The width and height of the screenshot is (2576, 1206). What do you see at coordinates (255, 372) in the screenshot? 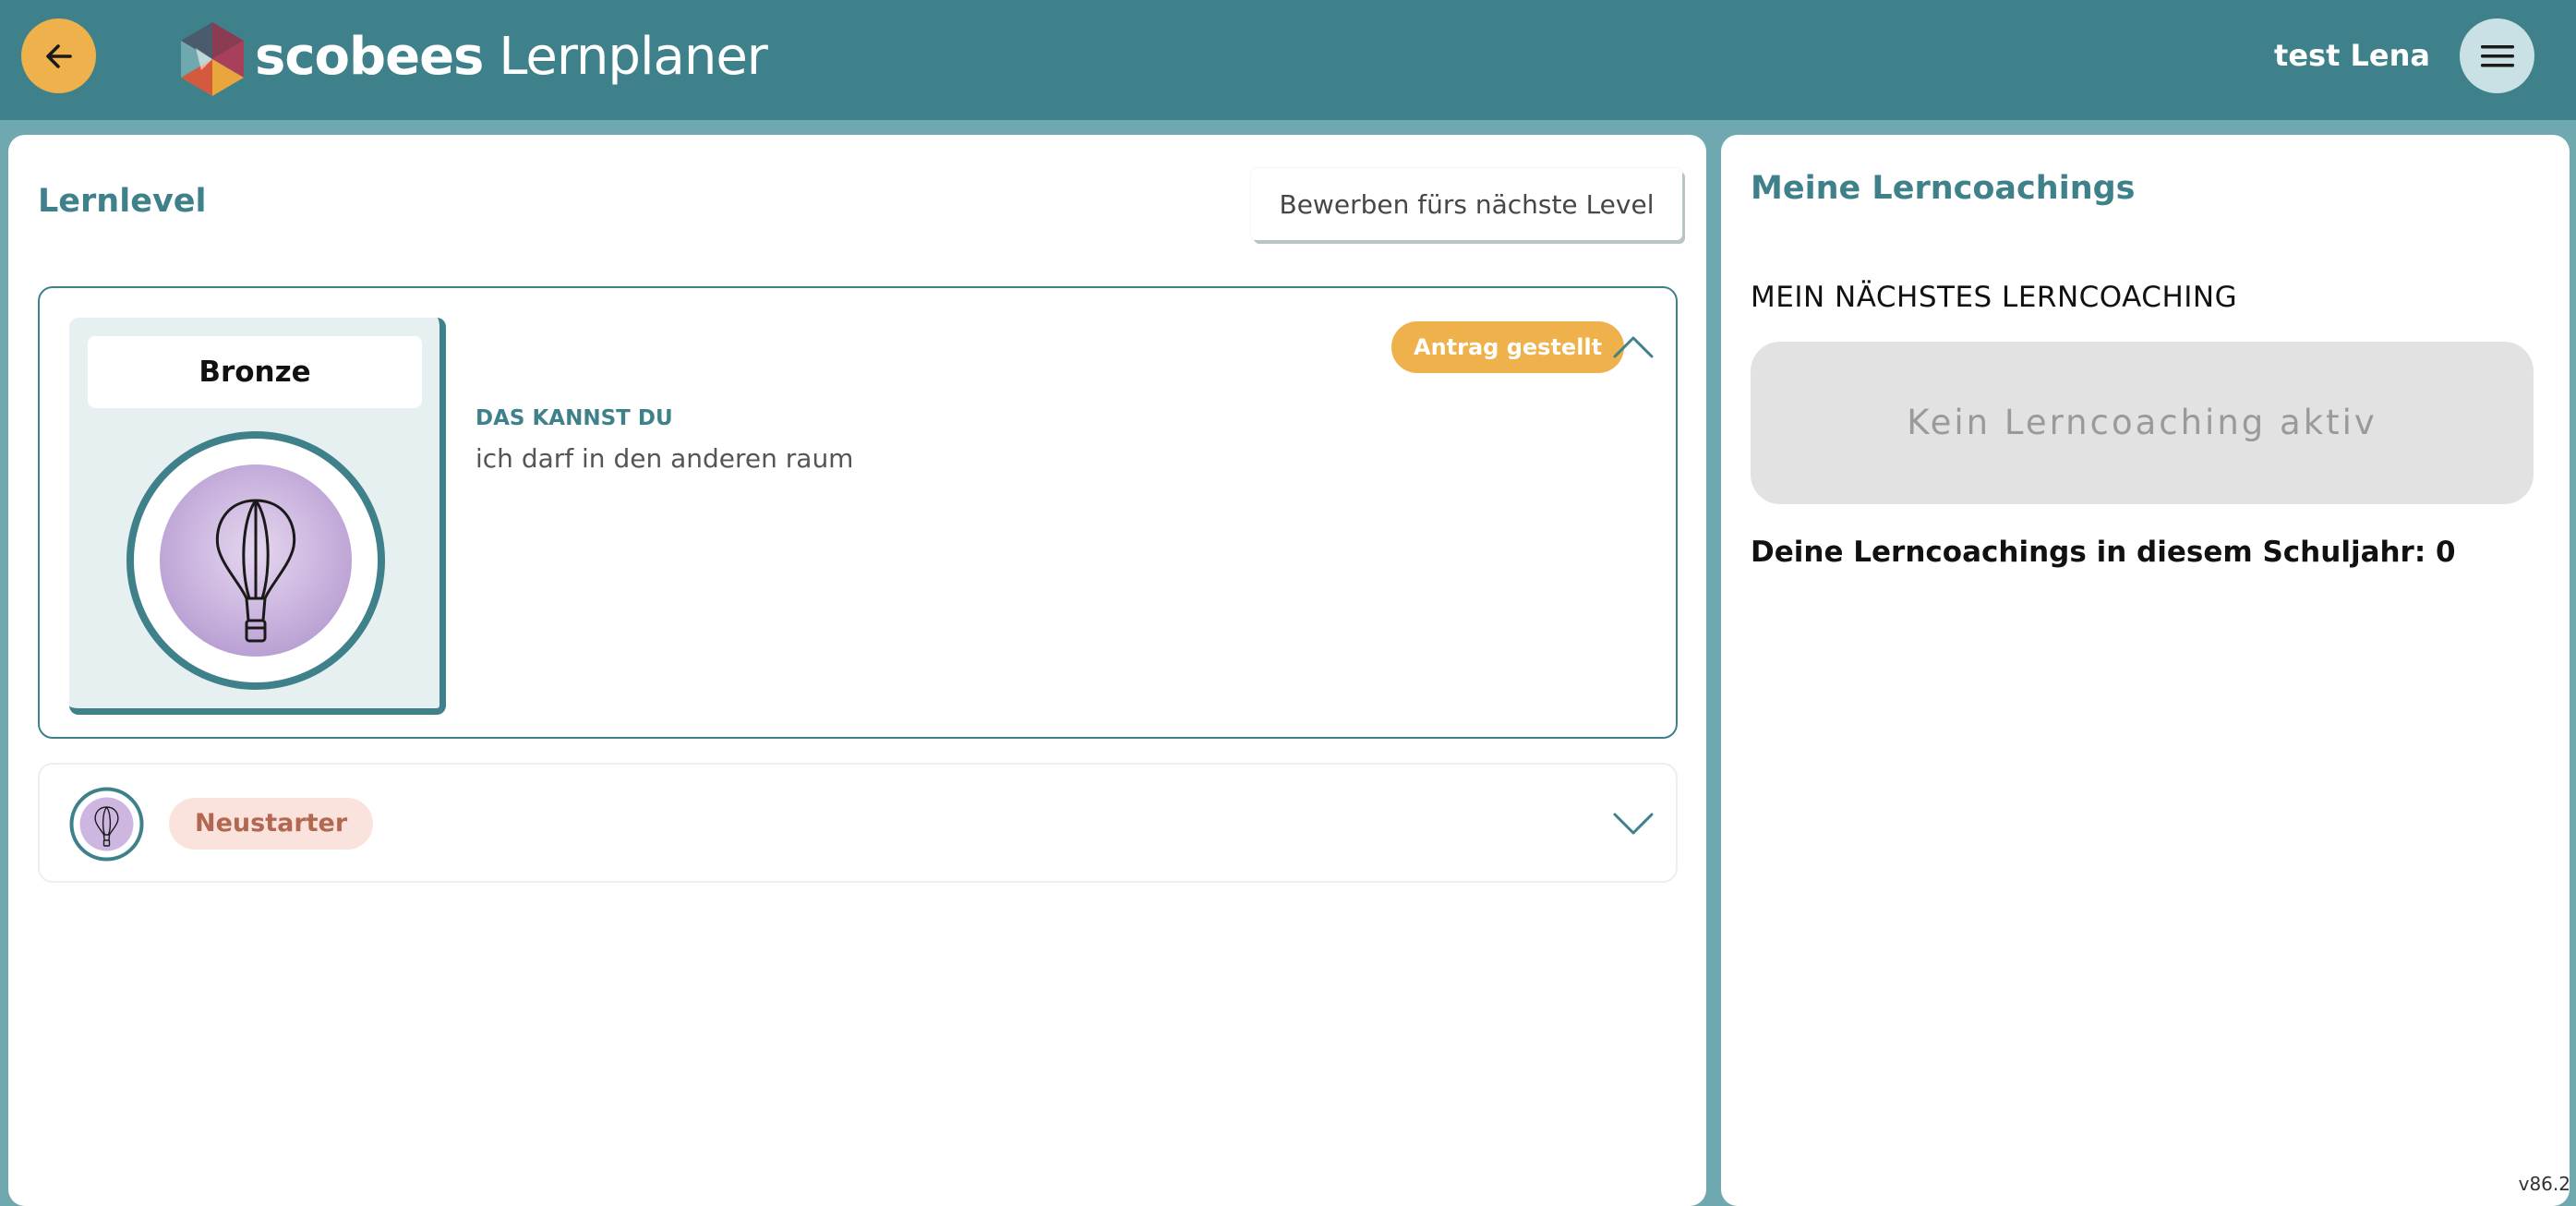
I see `level-name: Bronze` at bounding box center [255, 372].